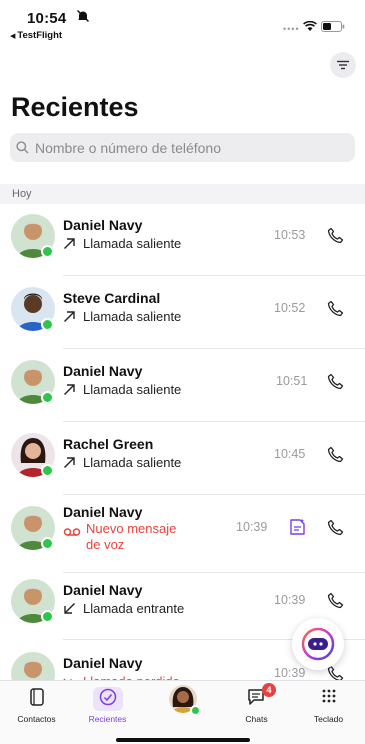 The image size is (365, 744). What do you see at coordinates (297, 527) in the screenshot?
I see `transcript-icon` at bounding box center [297, 527].